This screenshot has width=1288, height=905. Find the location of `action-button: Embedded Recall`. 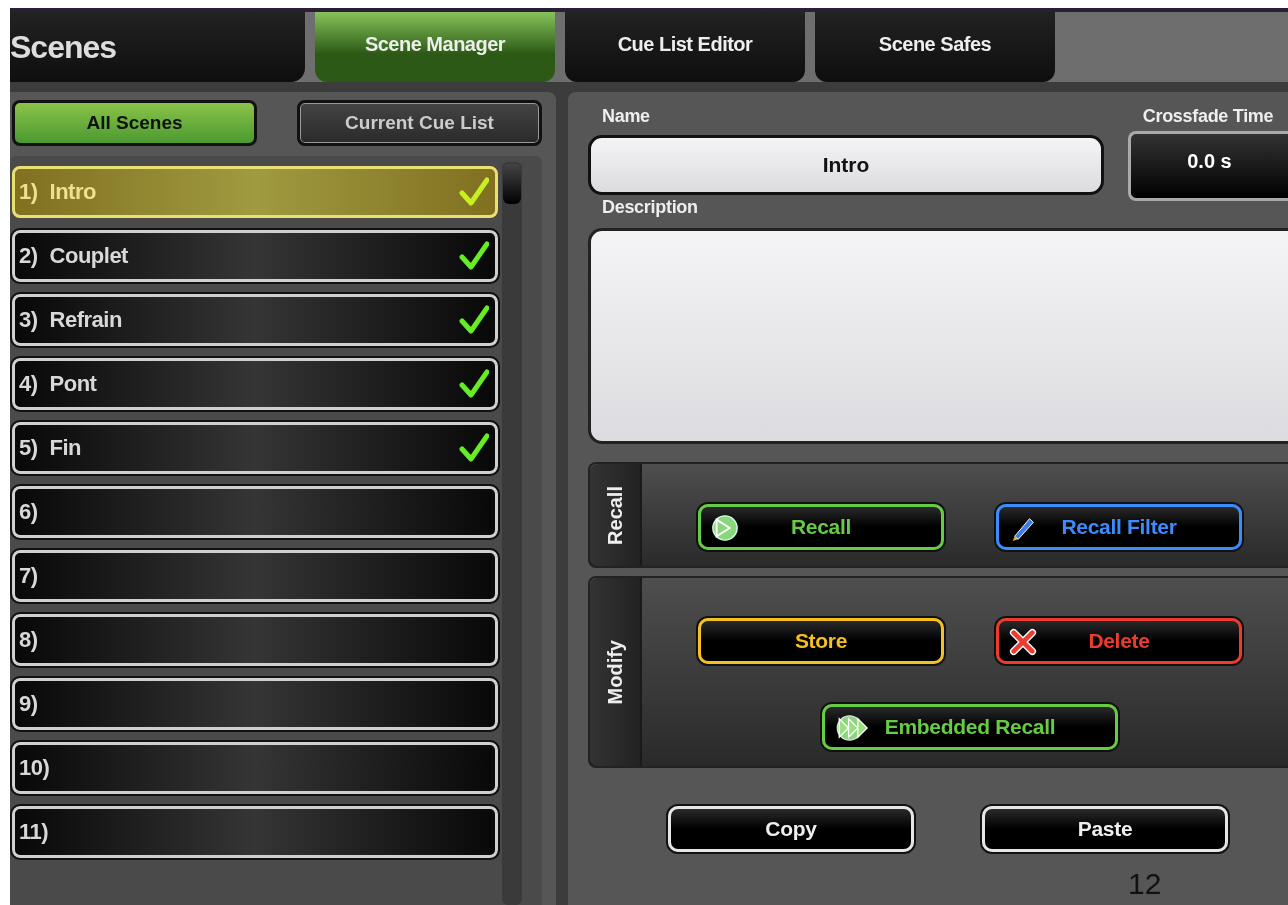

action-button: Embedded Recall is located at coordinates (970, 727).